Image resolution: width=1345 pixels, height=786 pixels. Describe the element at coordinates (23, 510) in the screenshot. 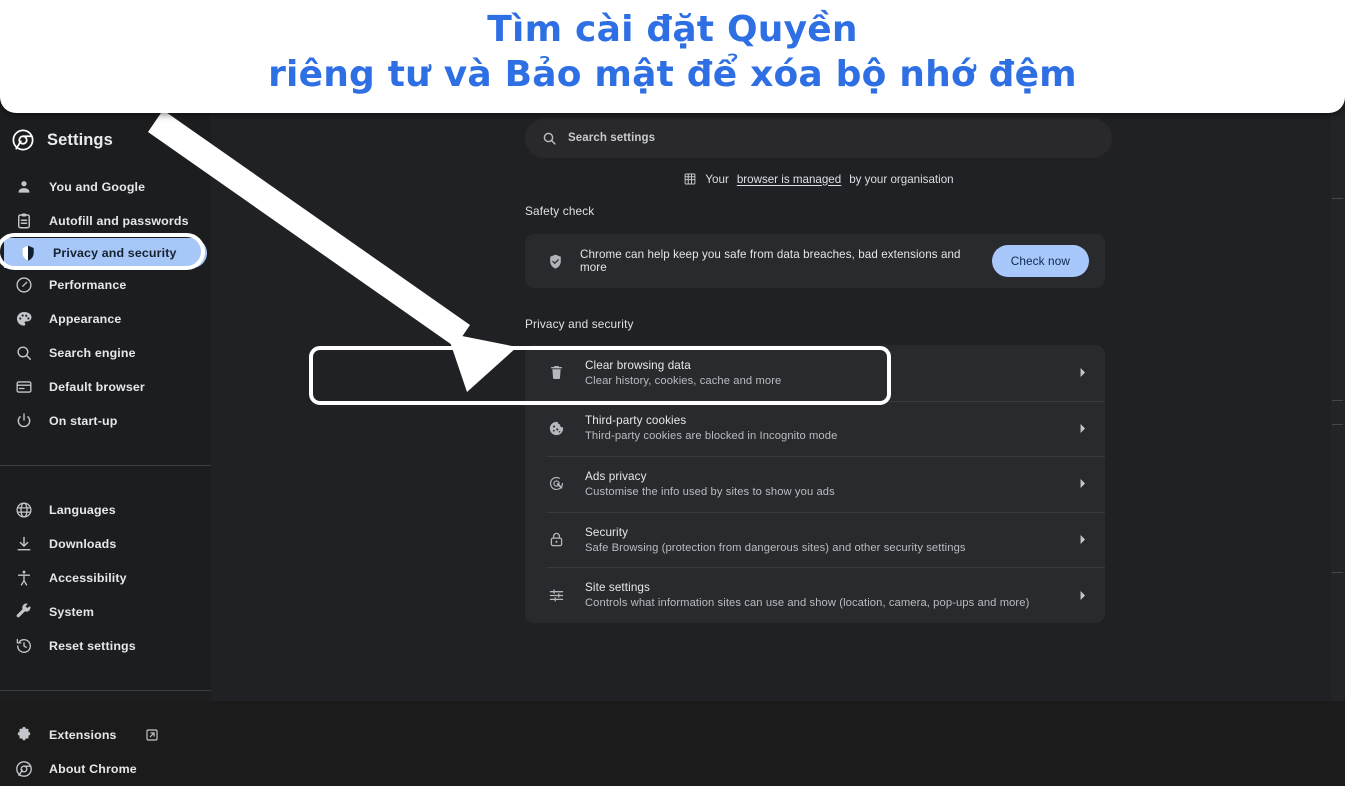

I see `globe-icon` at that location.